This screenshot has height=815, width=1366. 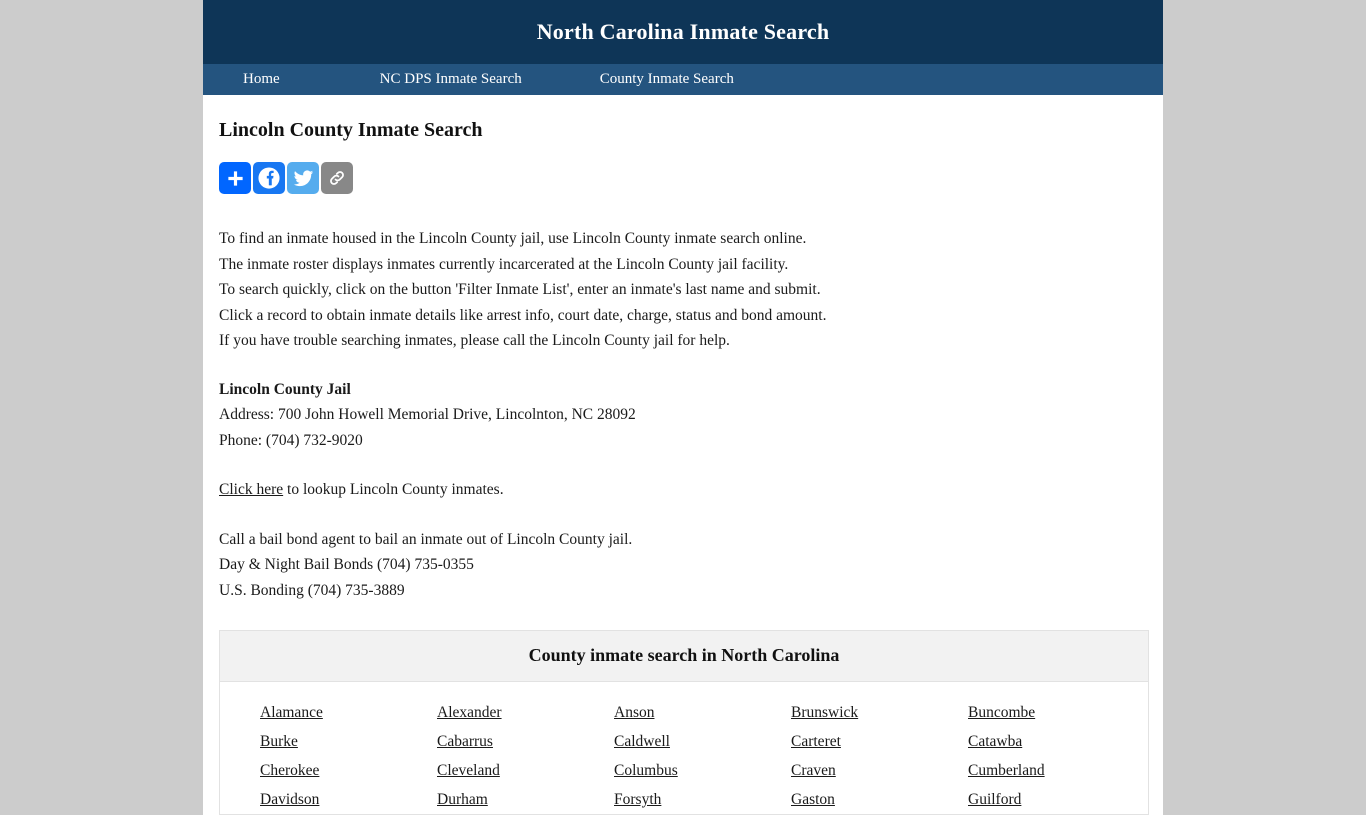 I want to click on county-cell: Caldwell, so click(x=662, y=741).